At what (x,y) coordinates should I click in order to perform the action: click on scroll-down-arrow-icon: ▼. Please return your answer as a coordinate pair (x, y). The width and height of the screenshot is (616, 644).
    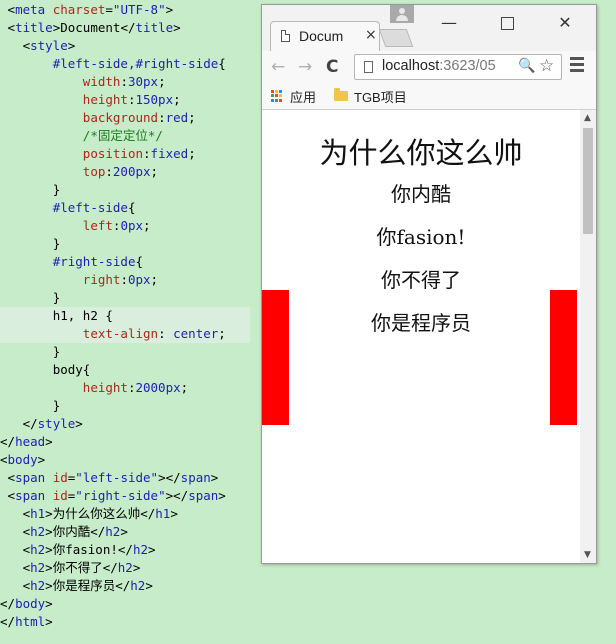
    Looking at the image, I should click on (587, 555).